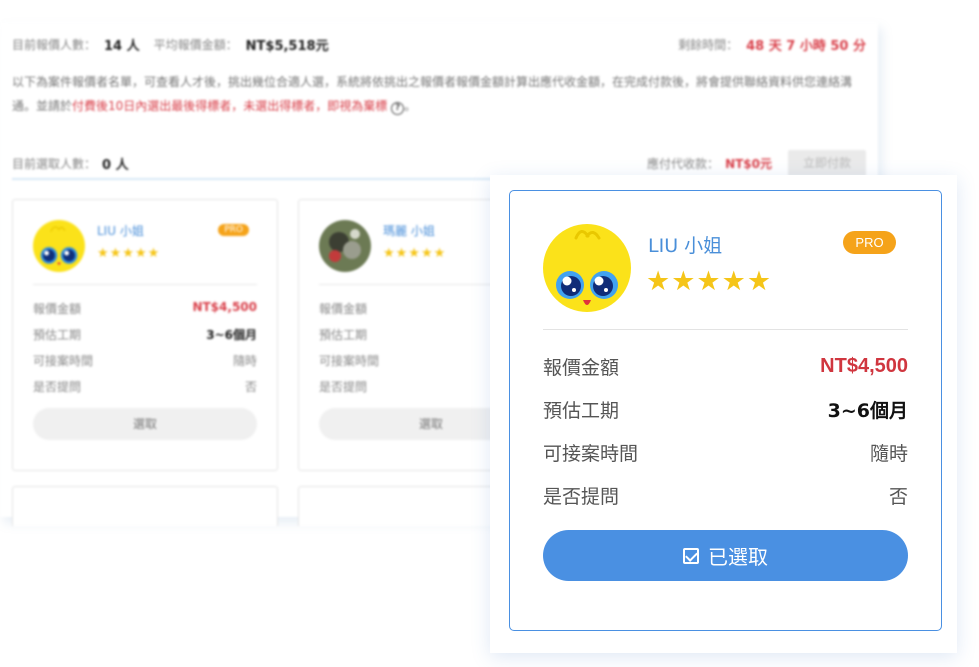 The width and height of the screenshot is (979, 667). I want to click on question-label: 是否提問, so click(581, 496).